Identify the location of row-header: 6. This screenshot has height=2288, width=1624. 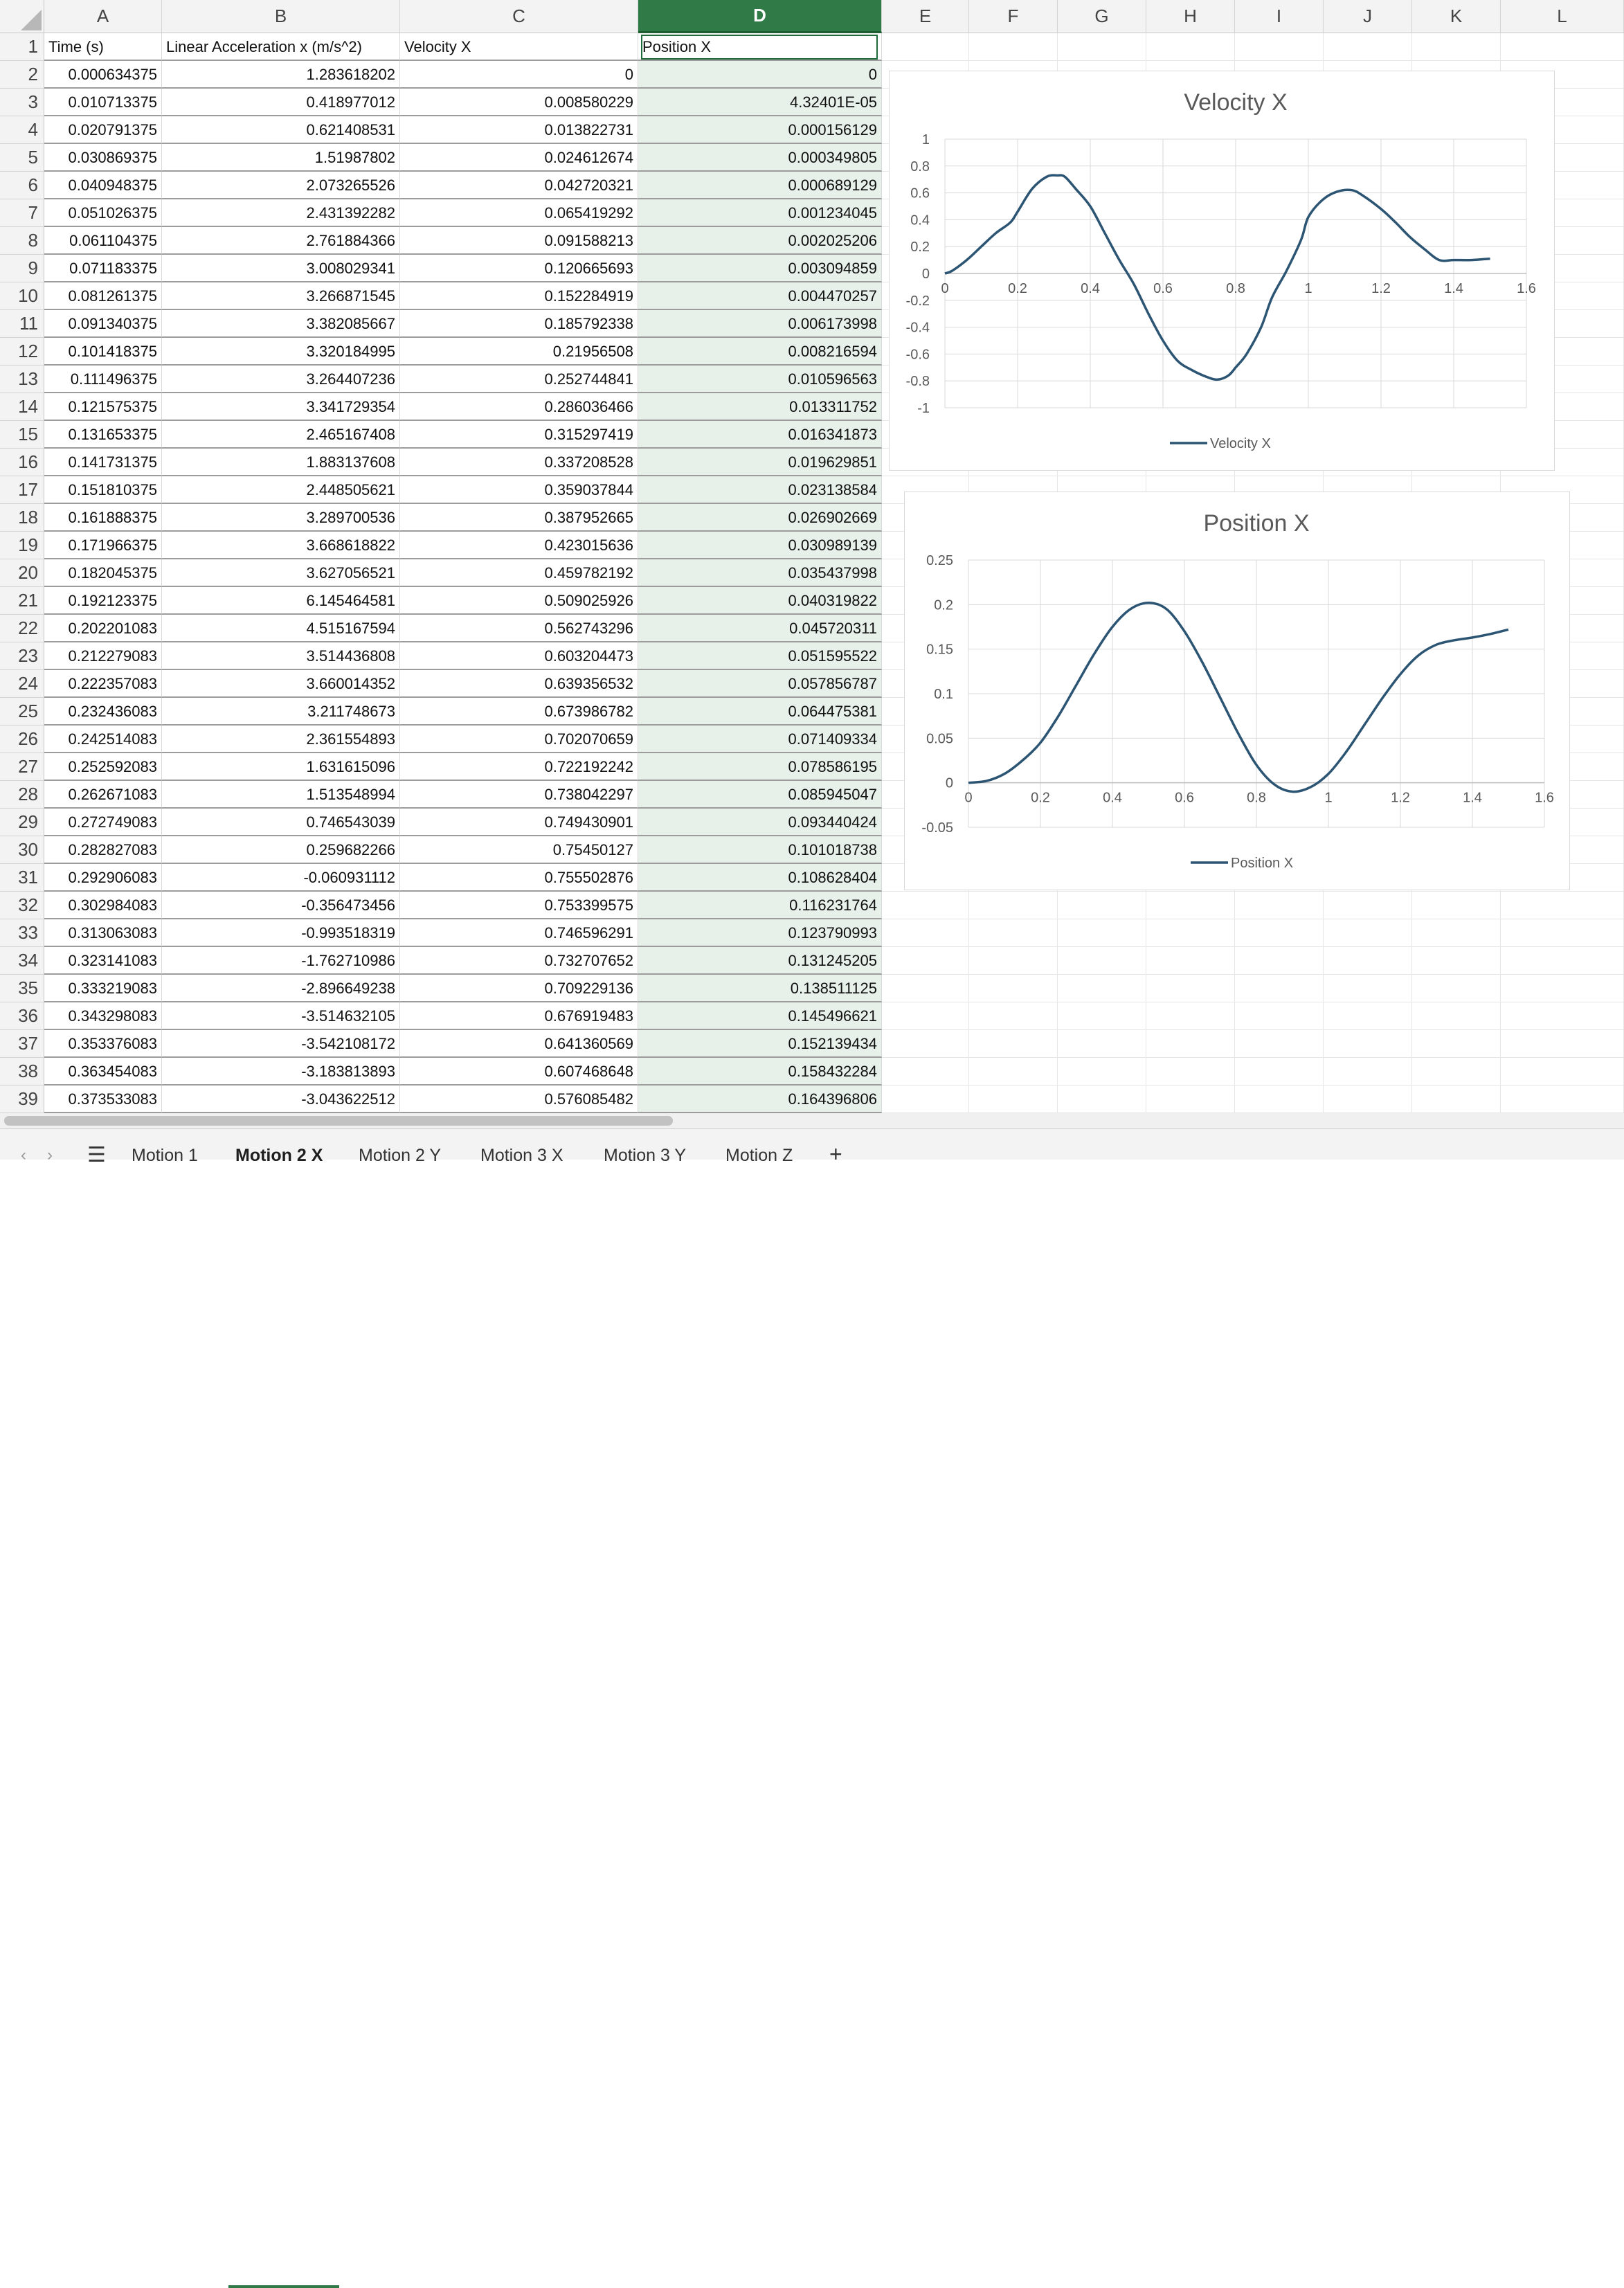
(22, 186).